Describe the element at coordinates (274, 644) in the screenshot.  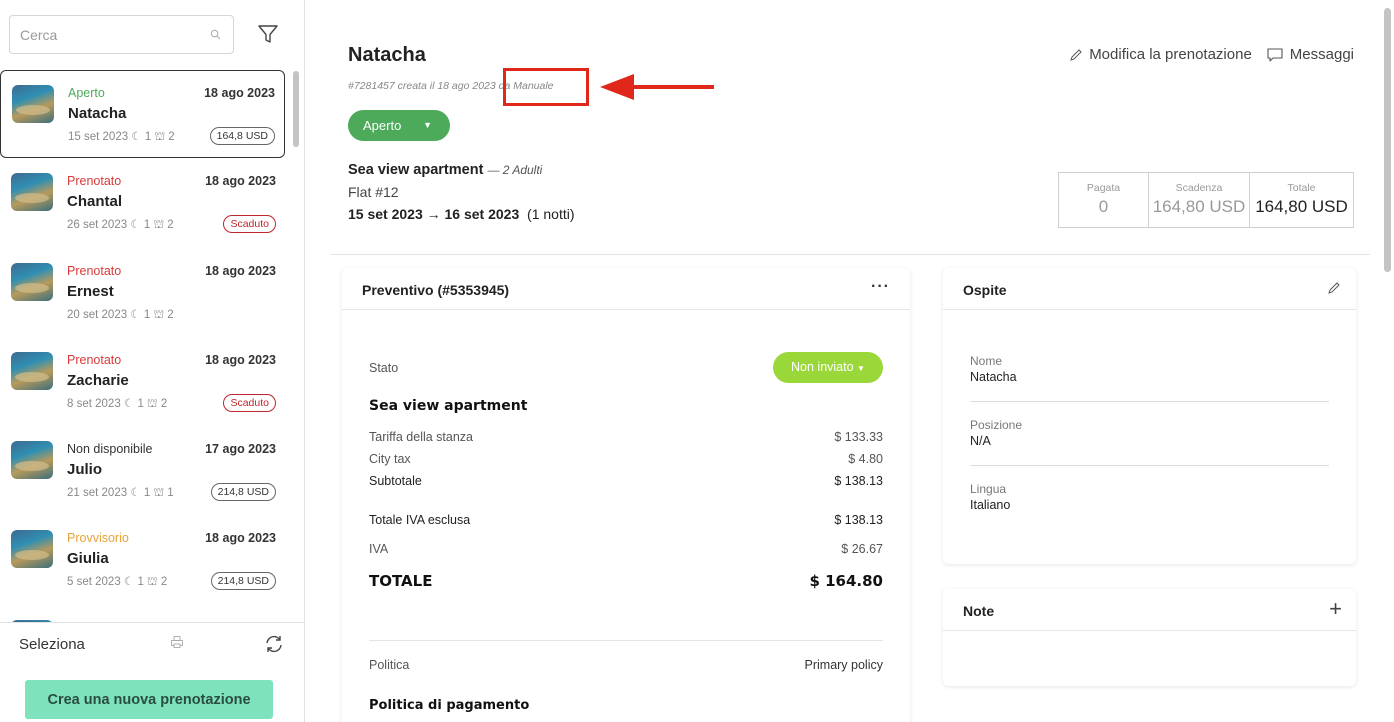
I see `refresh-icon` at that location.